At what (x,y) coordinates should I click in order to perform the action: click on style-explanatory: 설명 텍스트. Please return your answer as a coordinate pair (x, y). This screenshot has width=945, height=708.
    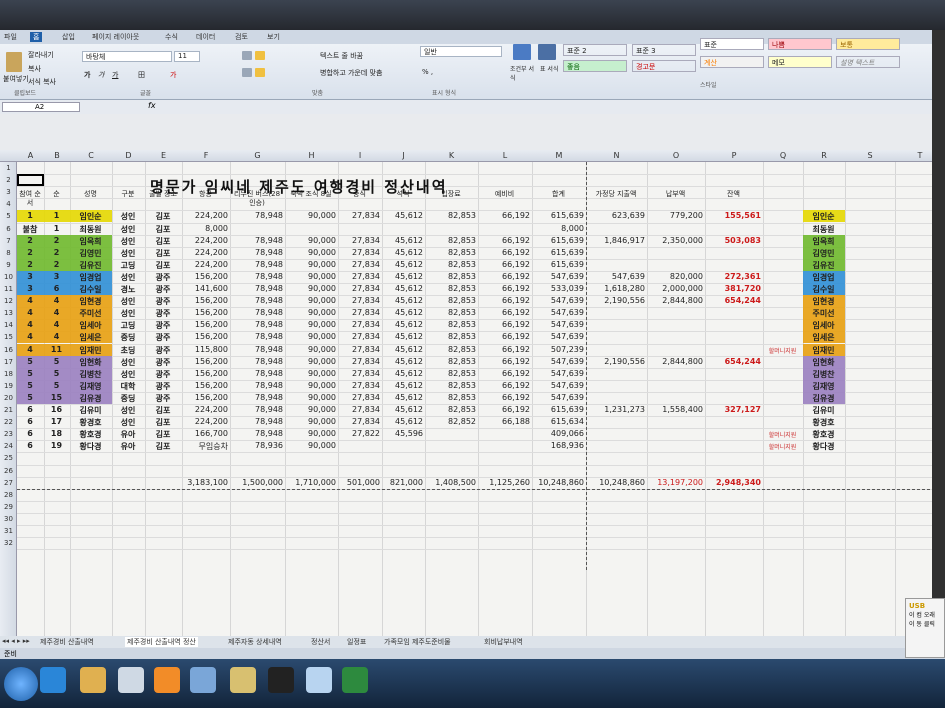
    Looking at the image, I should click on (868, 62).